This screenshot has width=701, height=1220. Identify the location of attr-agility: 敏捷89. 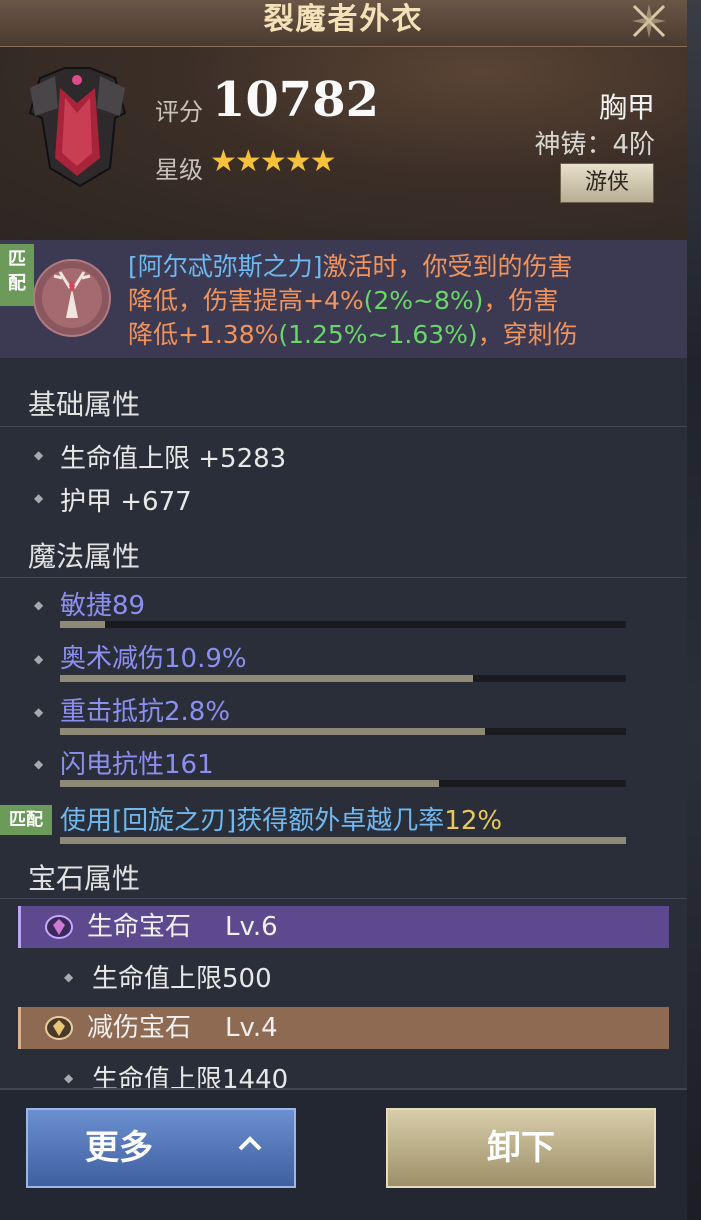
(103, 606).